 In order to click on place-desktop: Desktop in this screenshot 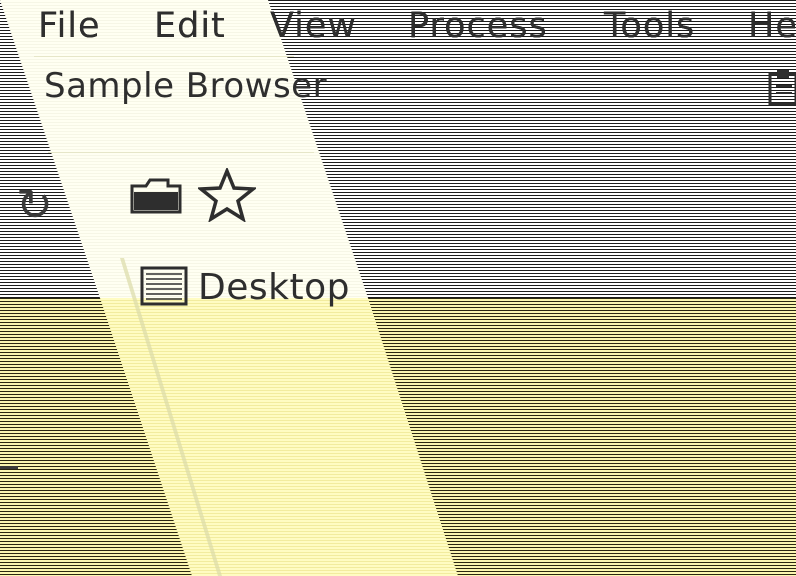, I will do `click(274, 288)`.